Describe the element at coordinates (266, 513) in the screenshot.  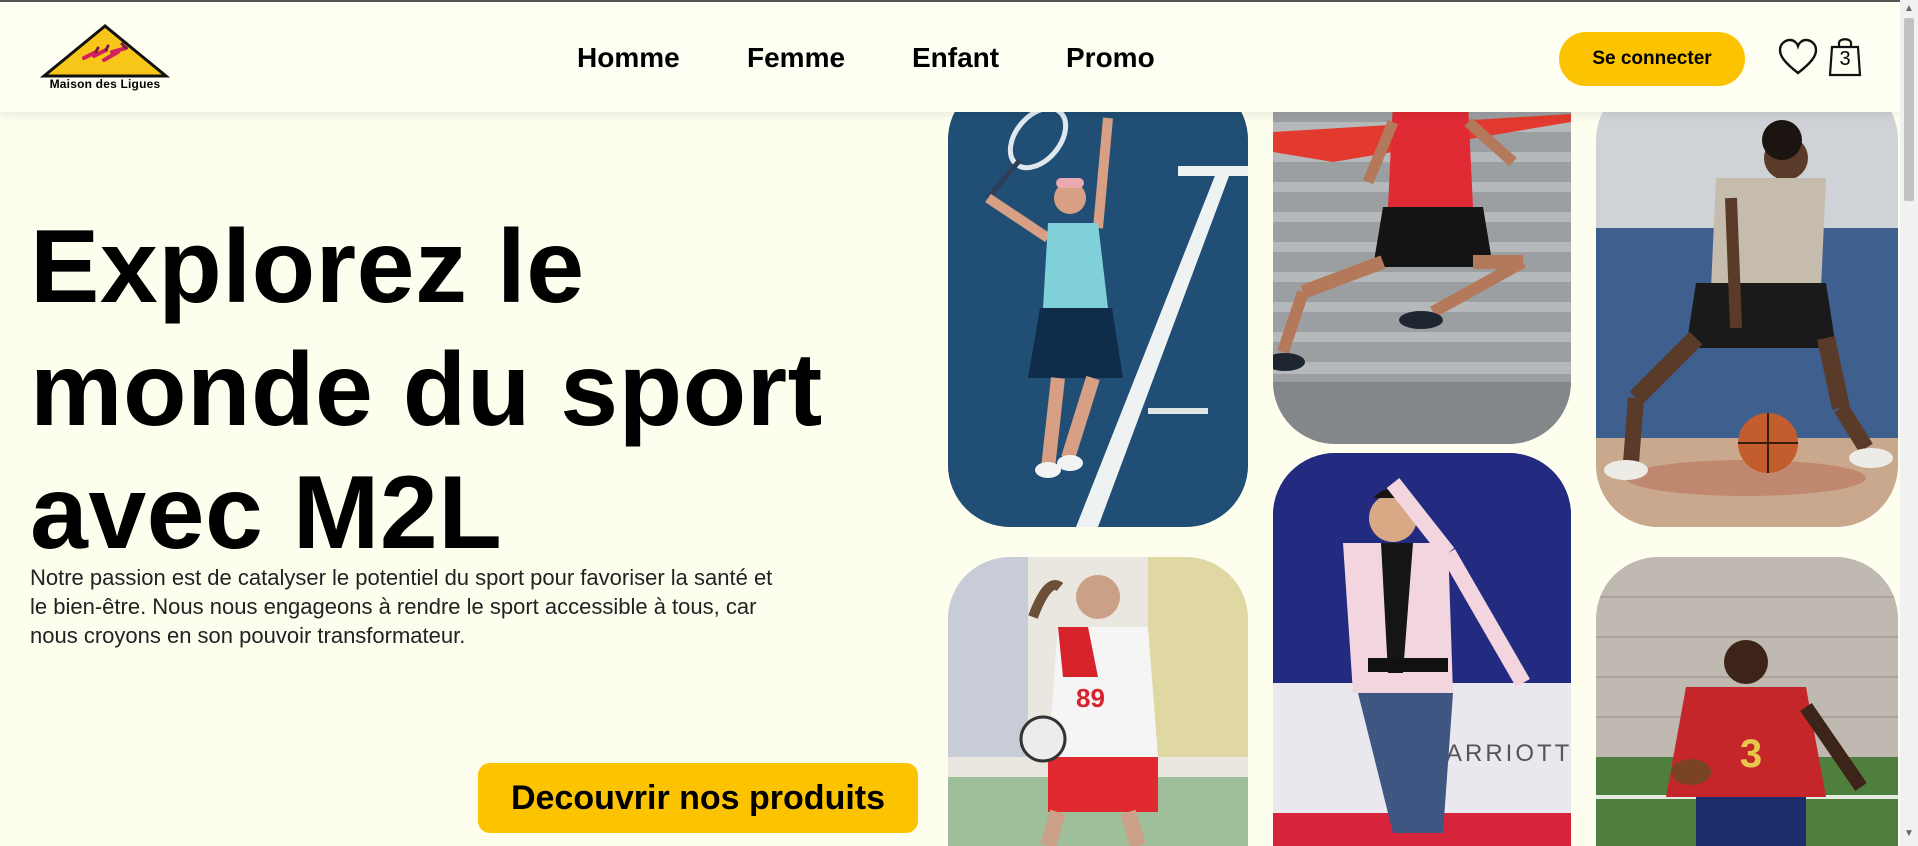
I see `hero-title-line: avec M2L` at that location.